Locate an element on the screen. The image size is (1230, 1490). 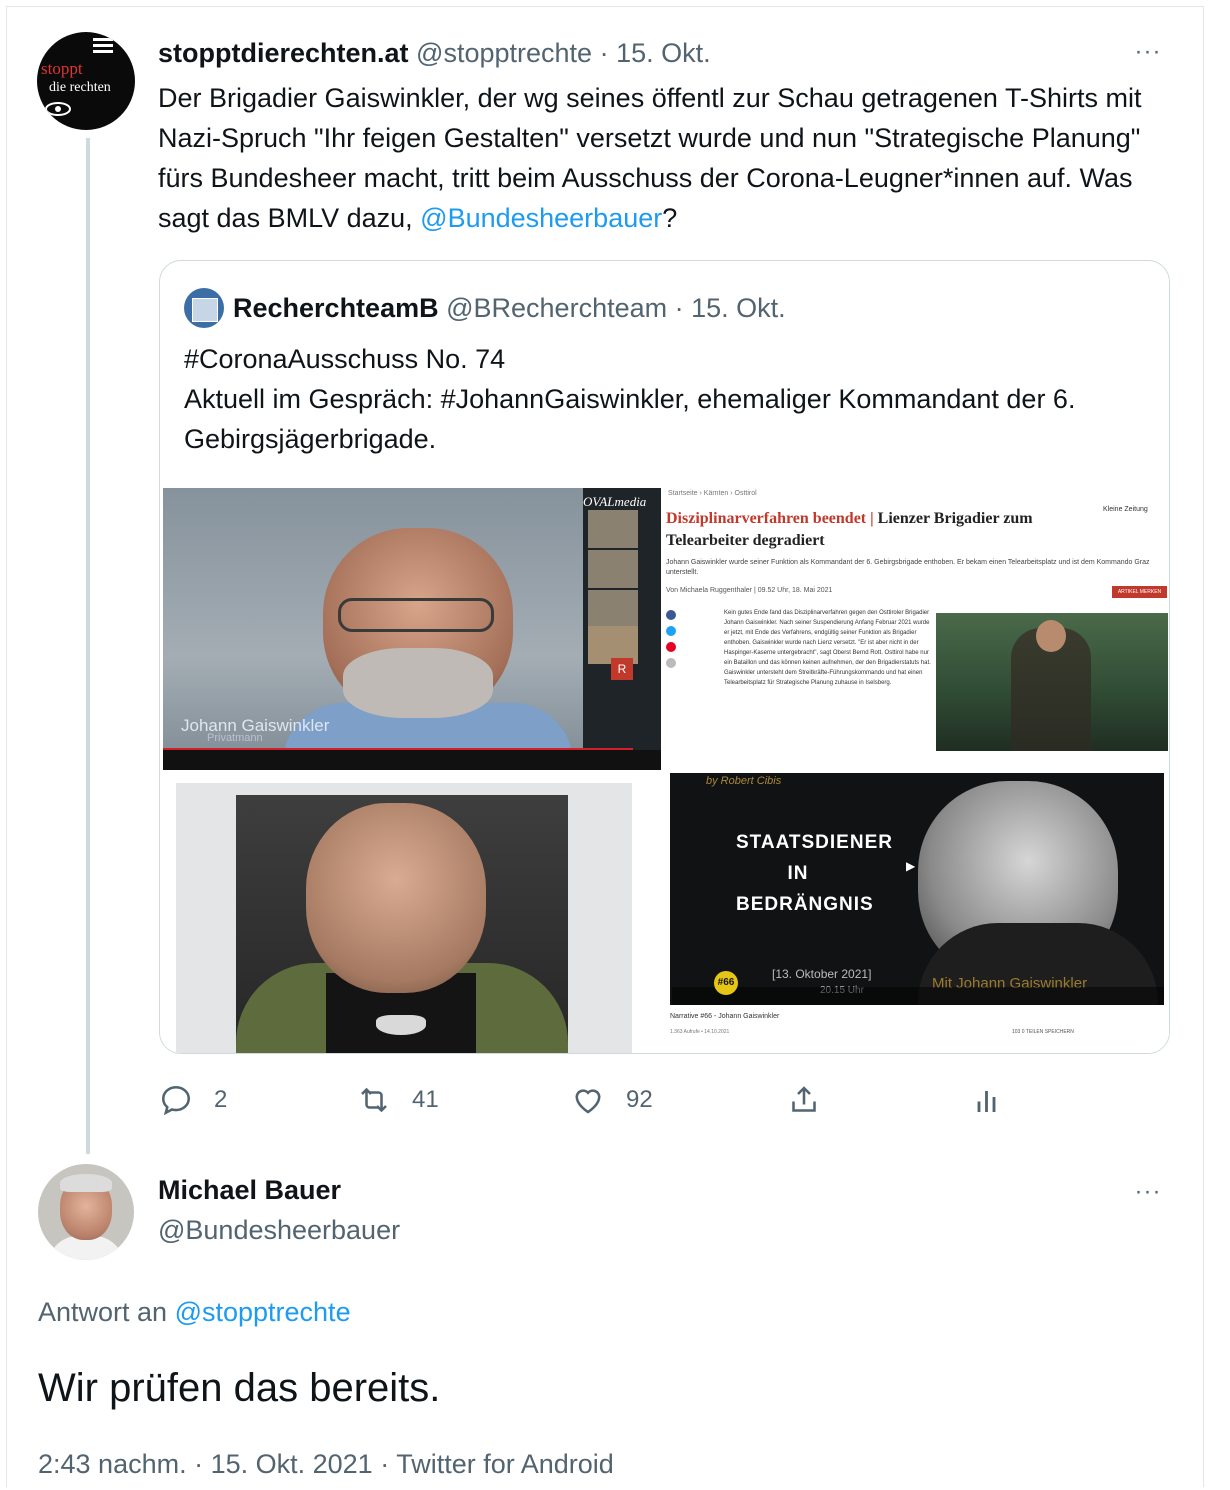
avatar-text-die-rechten: die rechten is located at coordinates (80, 87).